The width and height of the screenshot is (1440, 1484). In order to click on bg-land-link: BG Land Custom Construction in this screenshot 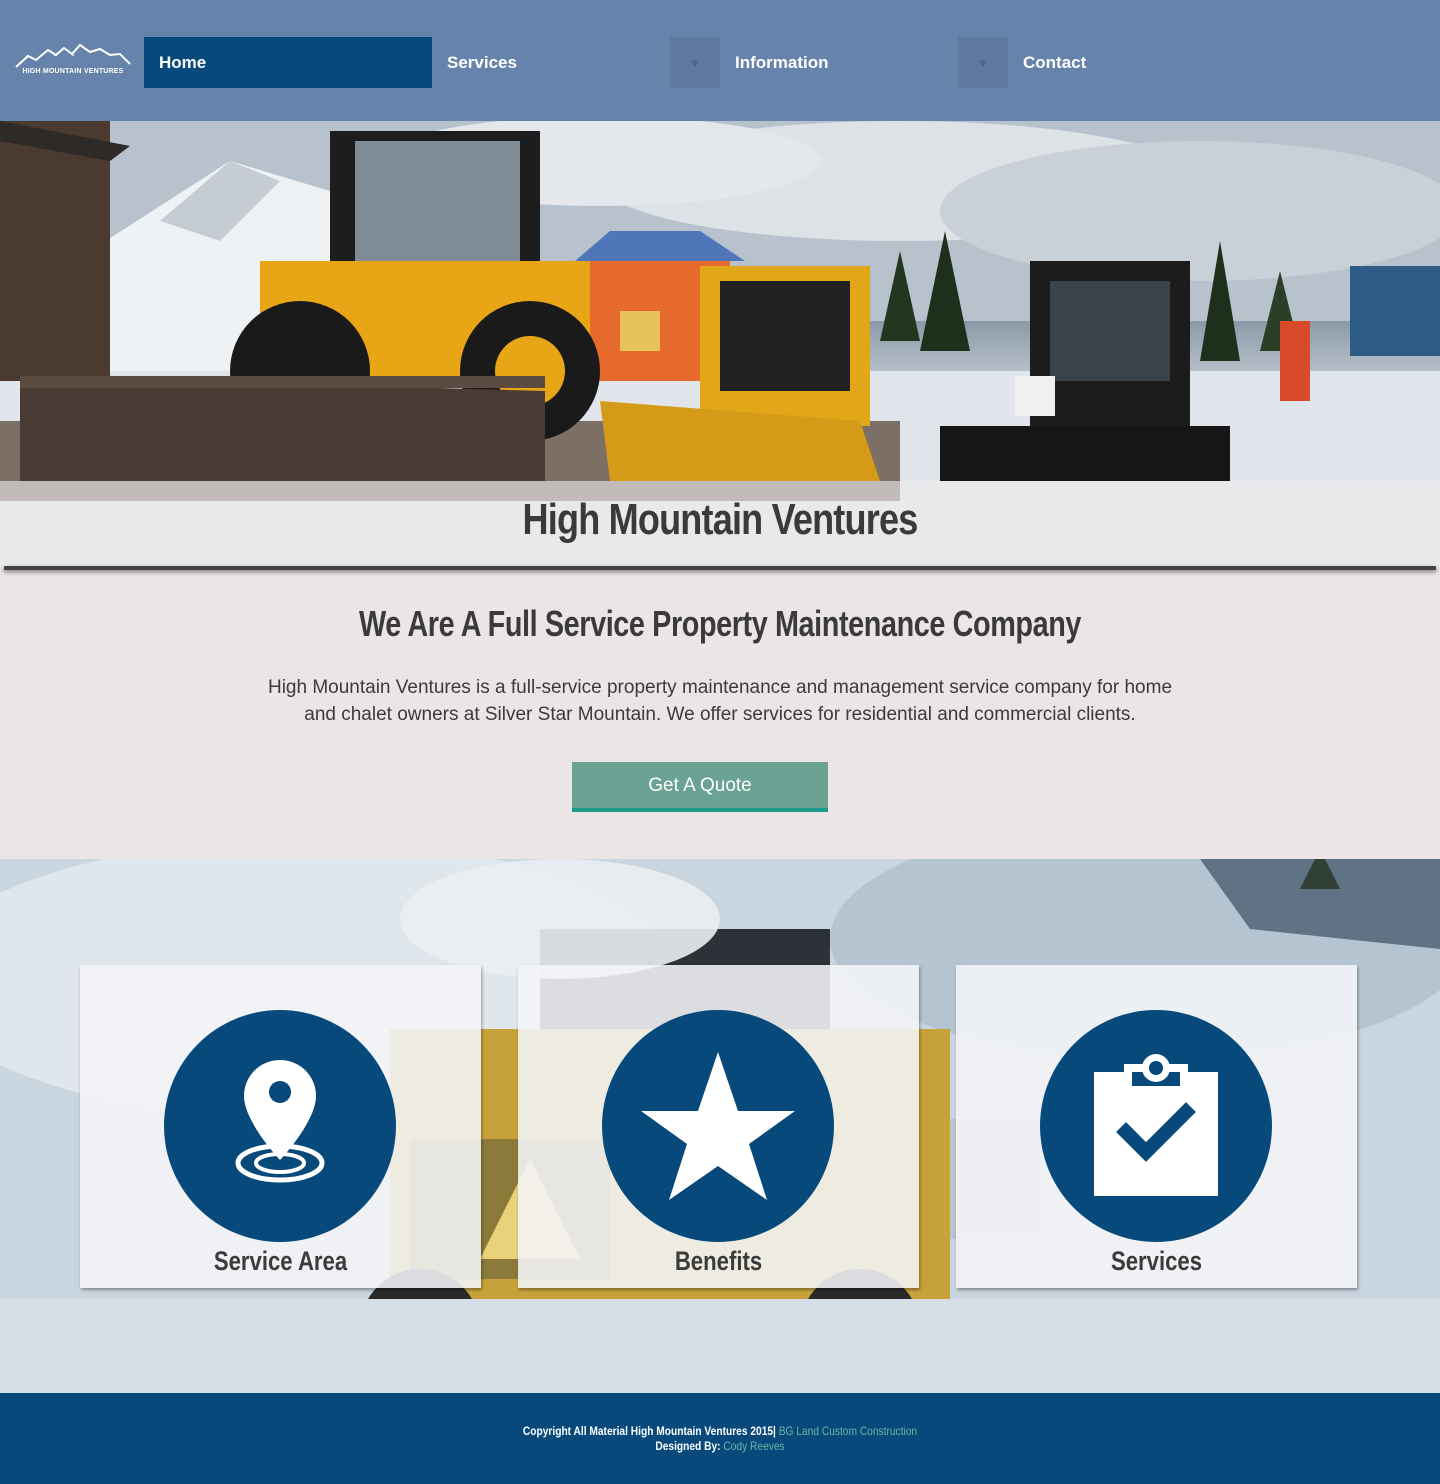, I will do `click(848, 1431)`.